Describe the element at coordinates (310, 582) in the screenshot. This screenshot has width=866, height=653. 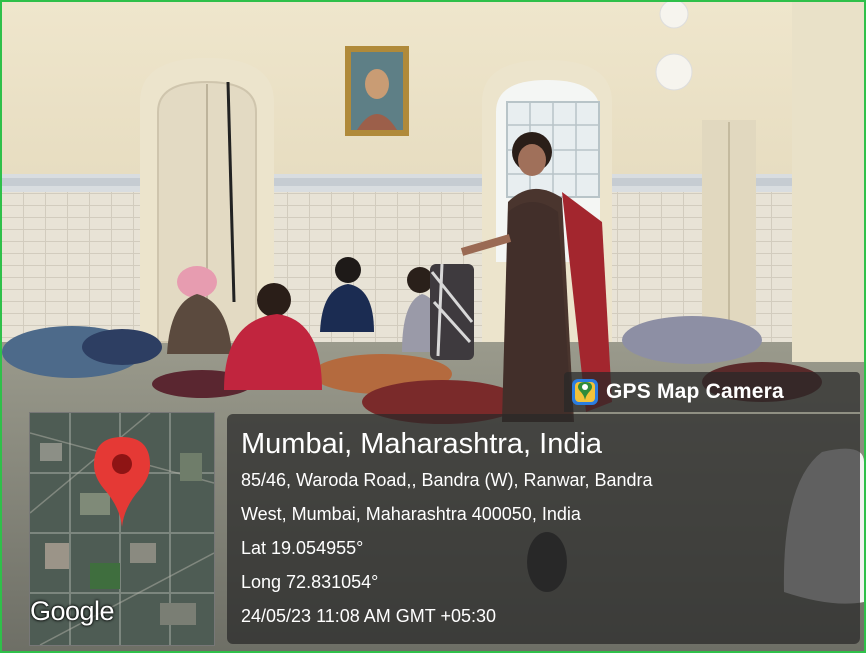
I see `longitude-text: Long 72.831054°` at that location.